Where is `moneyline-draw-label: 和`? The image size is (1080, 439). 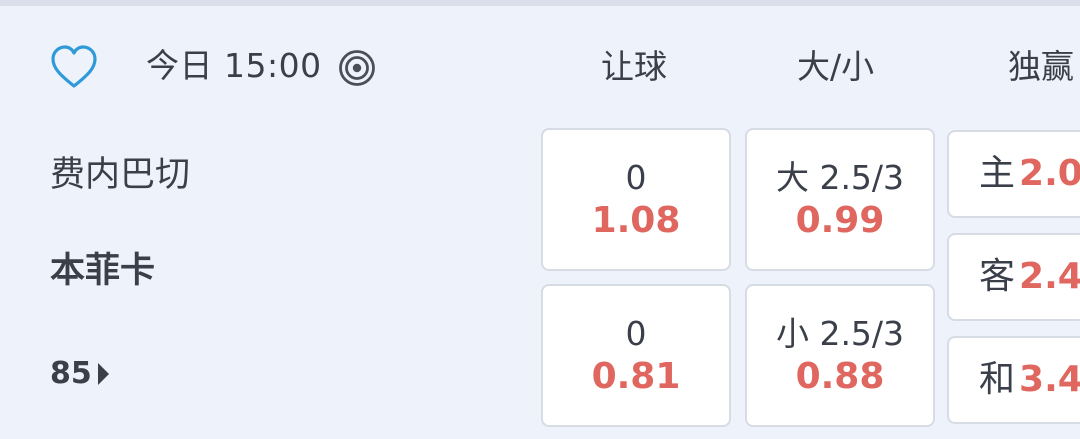 moneyline-draw-label: 和 is located at coordinates (997, 379).